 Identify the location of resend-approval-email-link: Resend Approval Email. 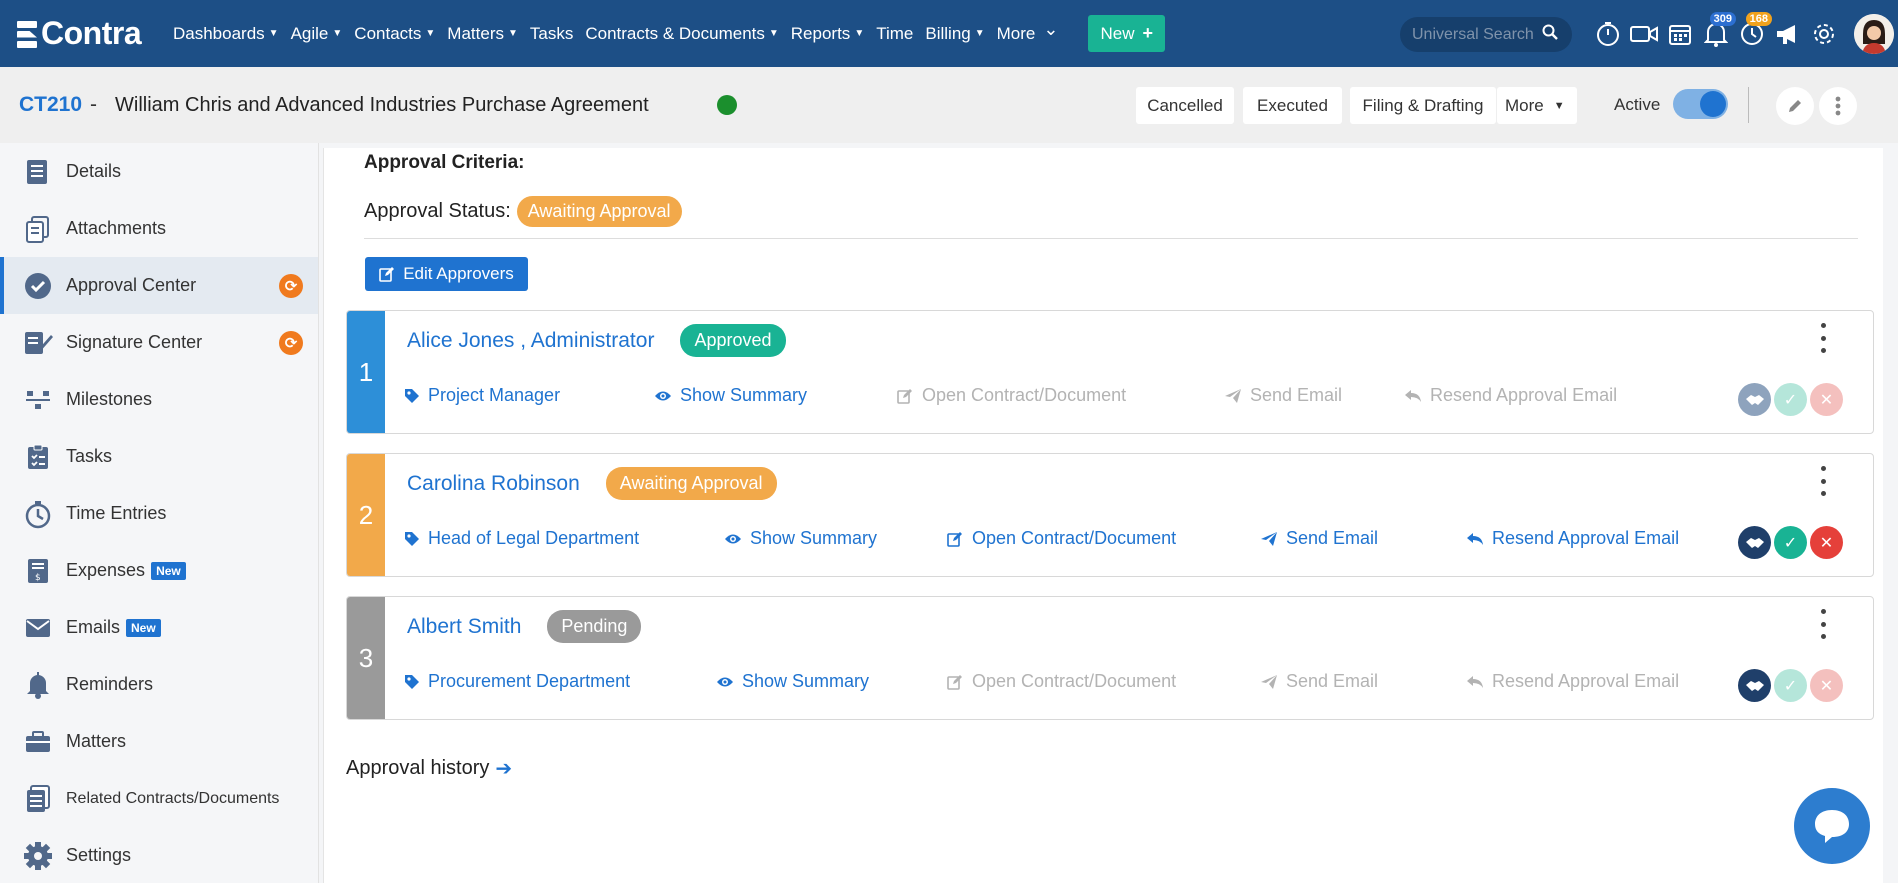
(1572, 538).